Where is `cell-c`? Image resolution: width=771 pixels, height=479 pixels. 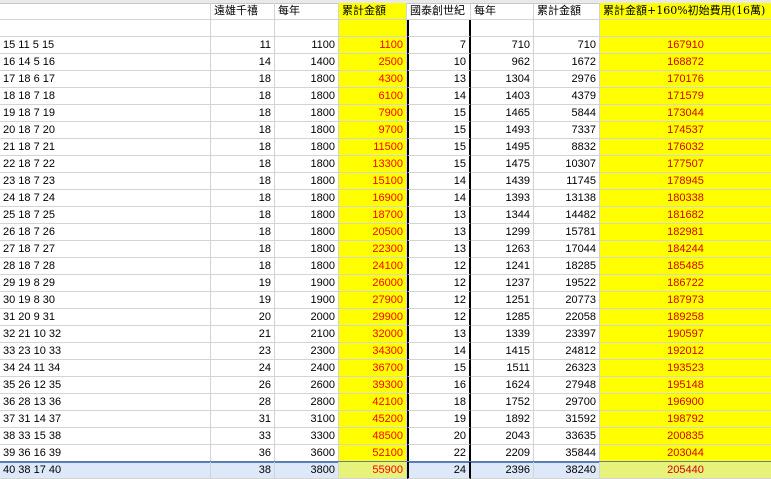
cell-c is located at coordinates (307, 28).